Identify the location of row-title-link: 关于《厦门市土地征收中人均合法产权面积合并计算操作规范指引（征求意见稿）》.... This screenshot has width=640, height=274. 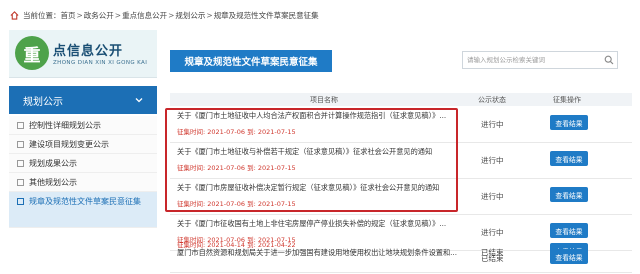
(319, 116).